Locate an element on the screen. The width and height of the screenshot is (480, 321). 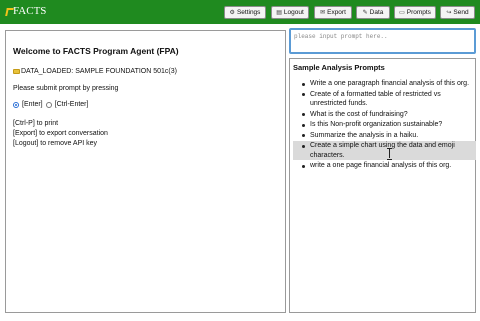
prompts-icon: ▭ is located at coordinates (402, 13).